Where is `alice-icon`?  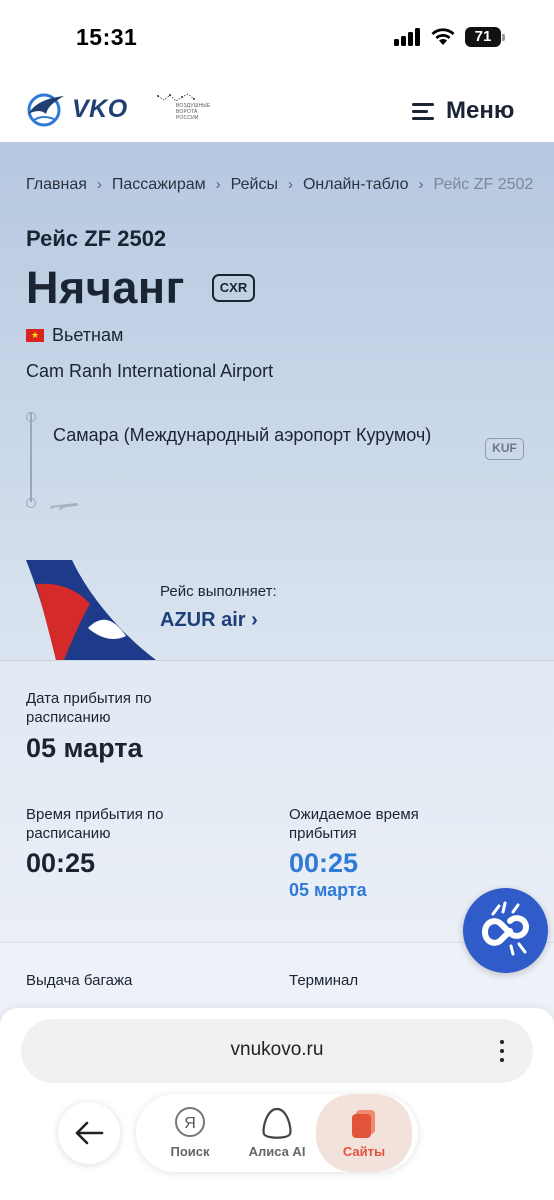
alice-icon is located at coordinates (277, 1123).